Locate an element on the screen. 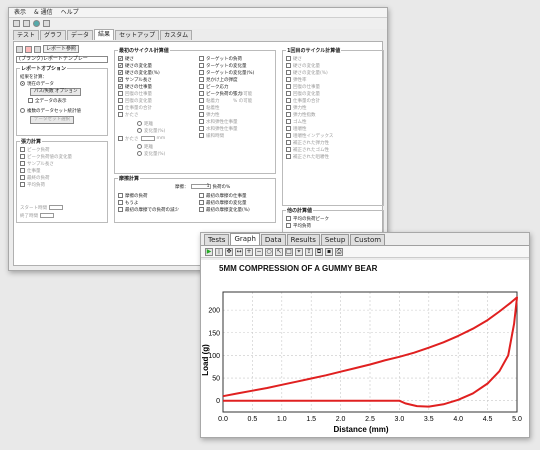 This screenshot has width=540, height=450. tab-test: テスト is located at coordinates (26, 35).